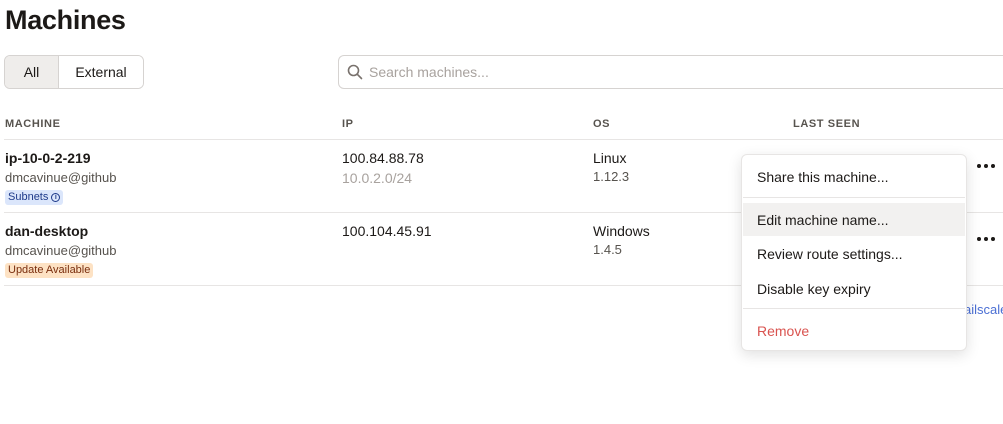 The height and width of the screenshot is (424, 1003). I want to click on update-available-badge: Update Available, so click(49, 270).